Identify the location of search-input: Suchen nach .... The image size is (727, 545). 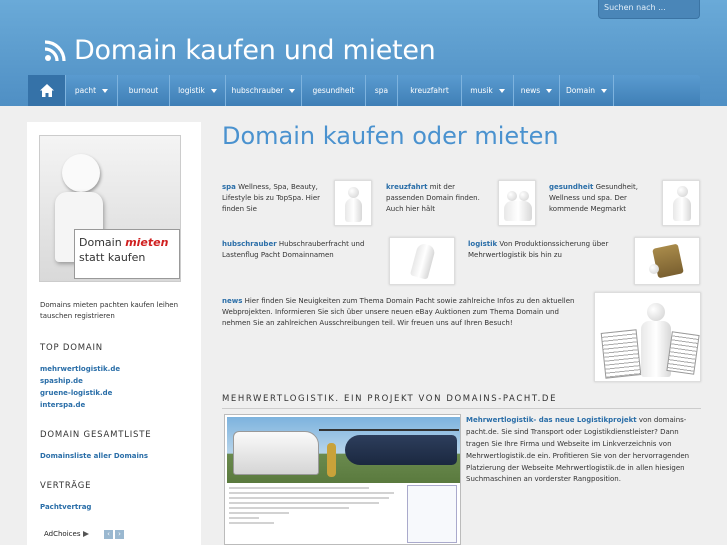
(649, 9).